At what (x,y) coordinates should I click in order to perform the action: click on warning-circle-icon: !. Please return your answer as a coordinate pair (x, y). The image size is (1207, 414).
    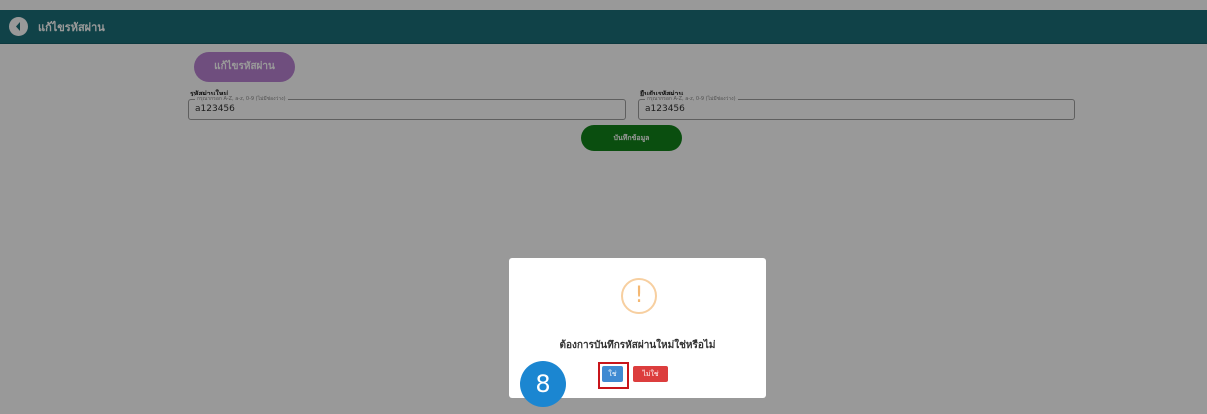
    Looking at the image, I should click on (639, 296).